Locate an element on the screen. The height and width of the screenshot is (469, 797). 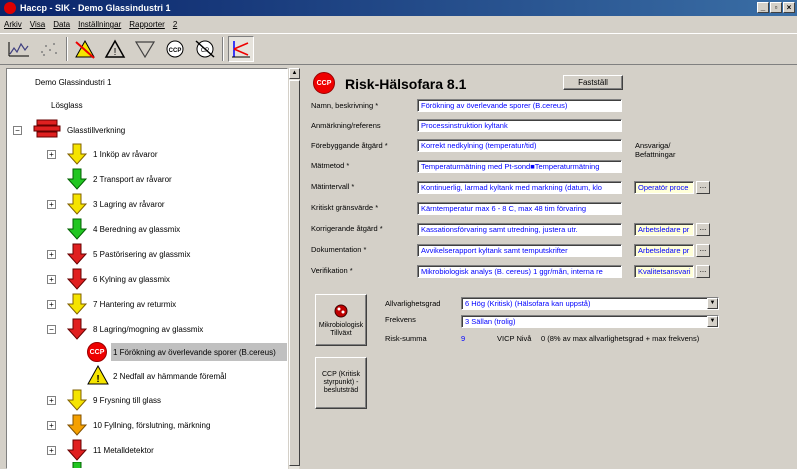
maximize-button: ▫ is located at coordinates (776, 7).